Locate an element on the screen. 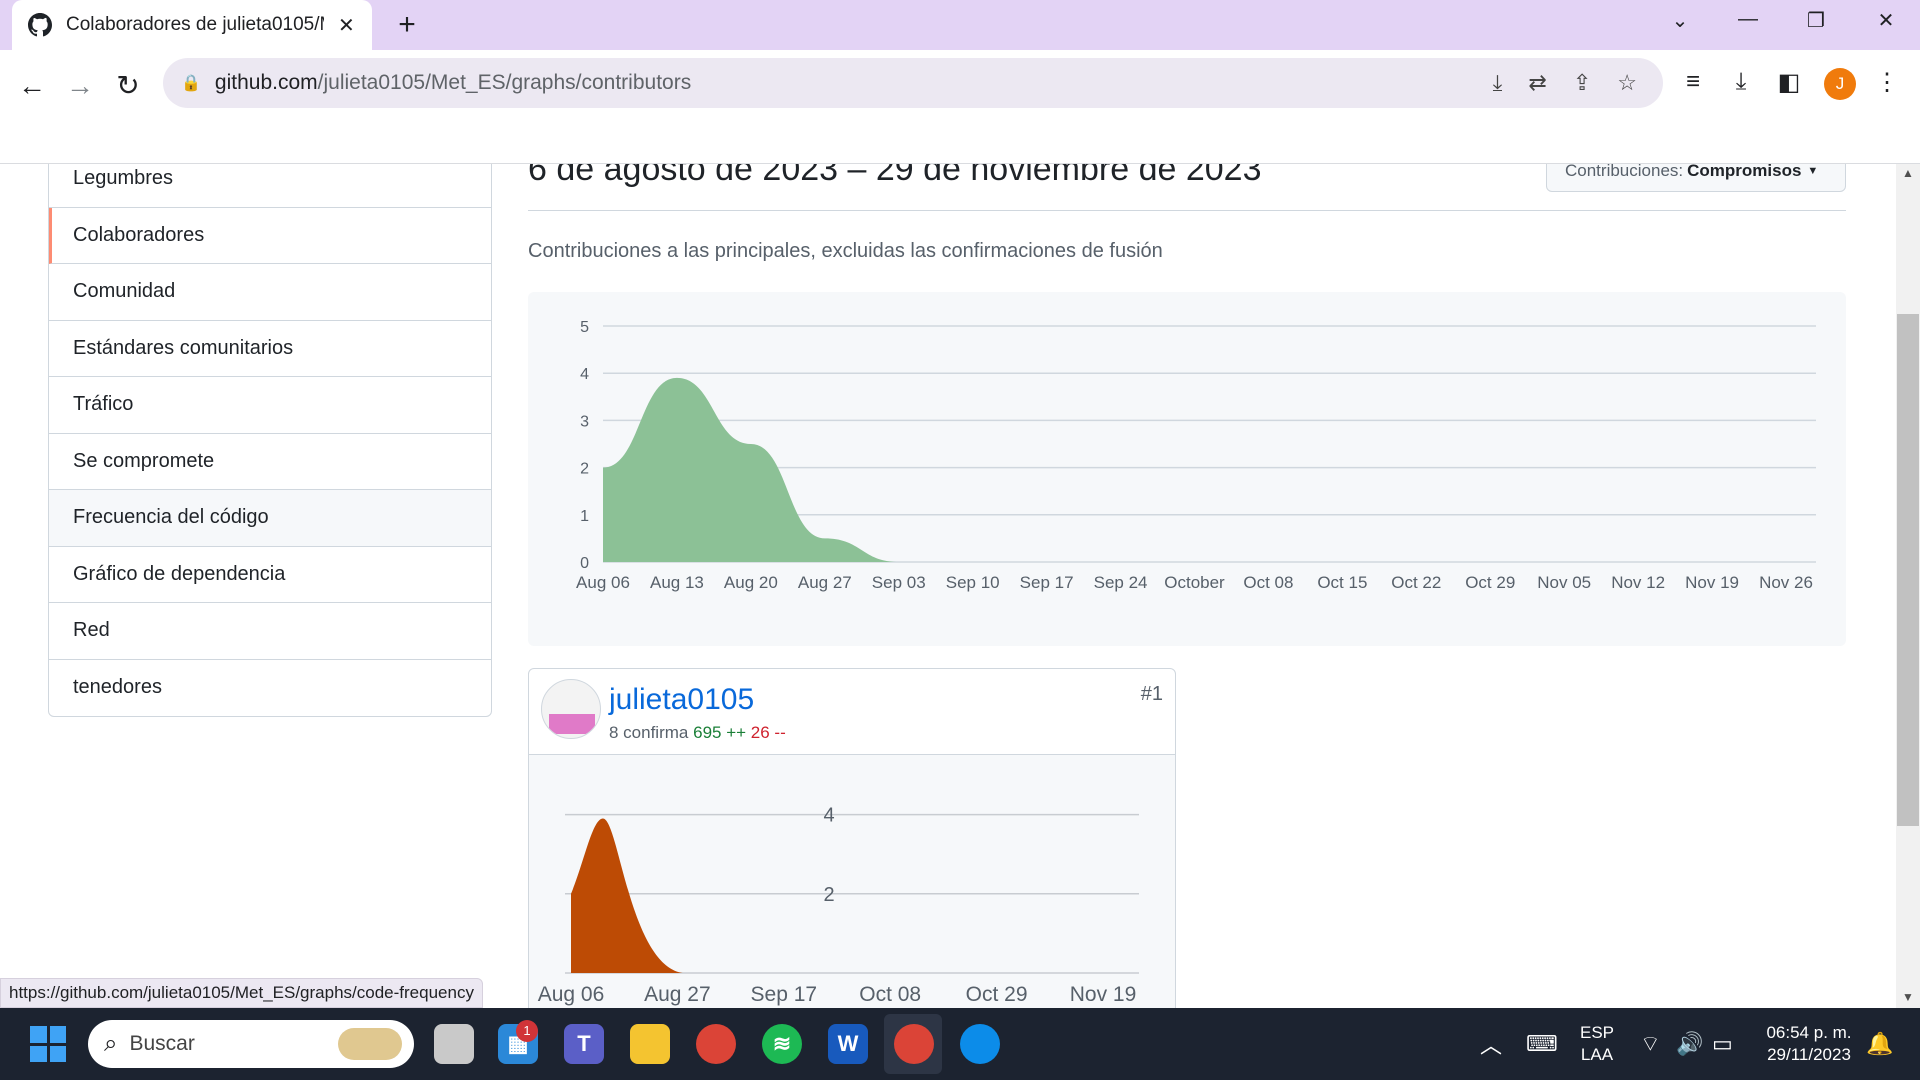 This screenshot has height=1080, width=1920. task-view-icon is located at coordinates (454, 1044).